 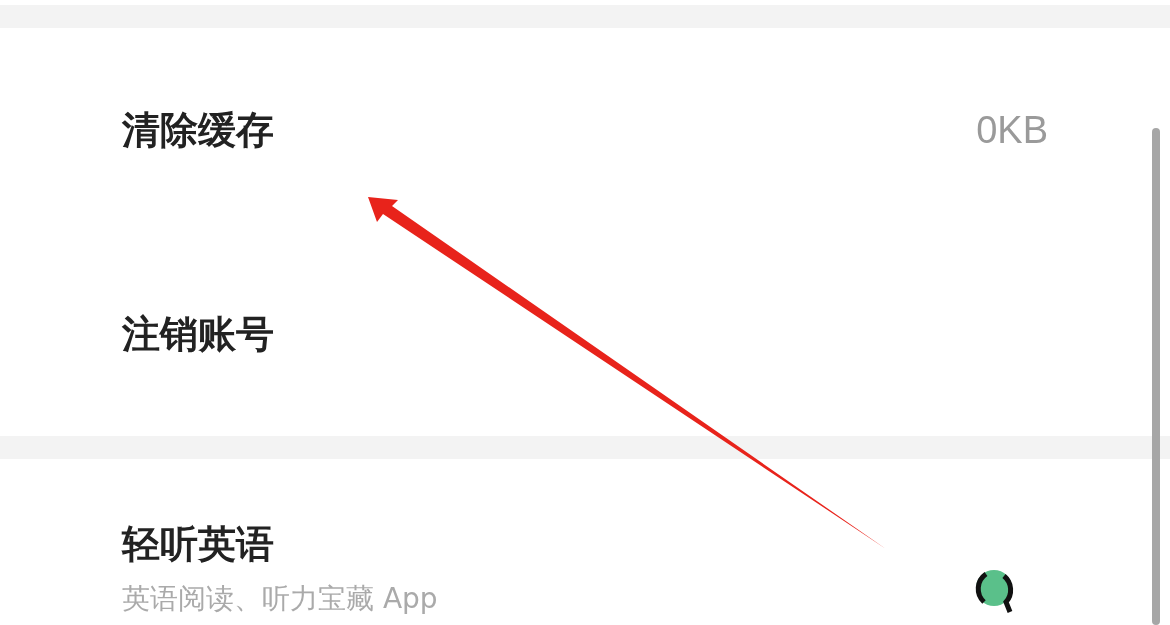 What do you see at coordinates (198, 130) in the screenshot?
I see `setting-label: 清除缓存` at bounding box center [198, 130].